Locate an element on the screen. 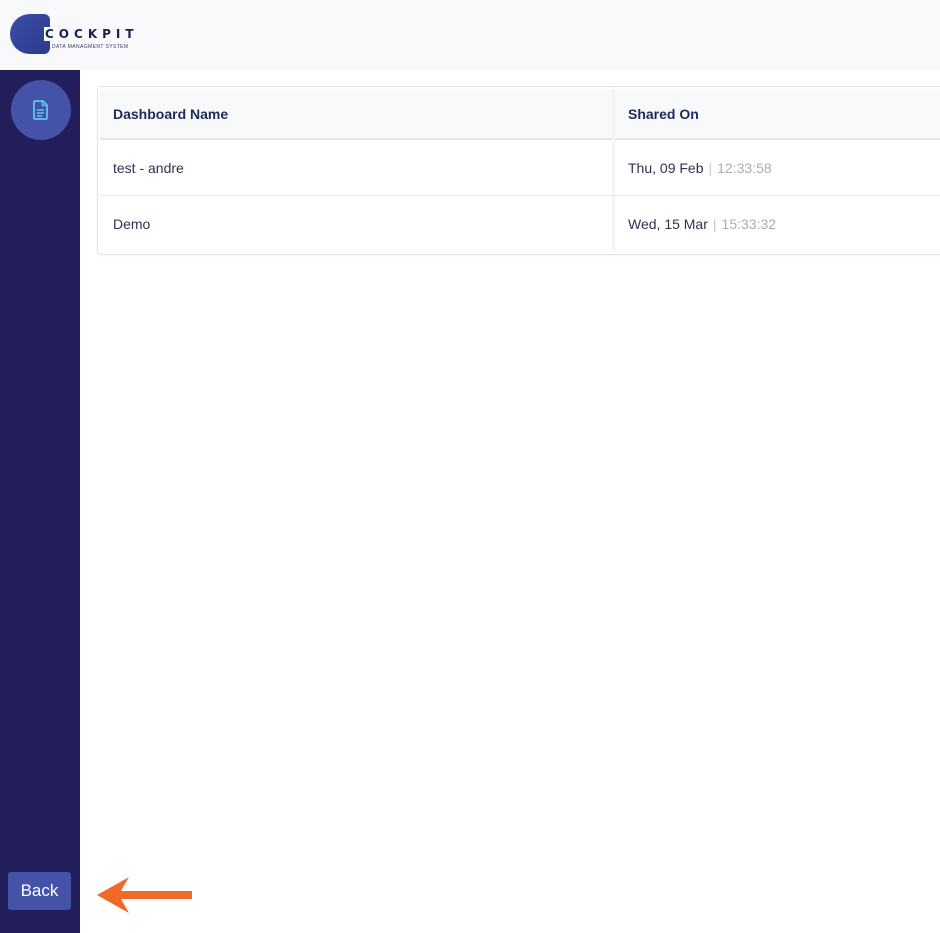  shared-date: Wed, 15 Mar is located at coordinates (668, 223).